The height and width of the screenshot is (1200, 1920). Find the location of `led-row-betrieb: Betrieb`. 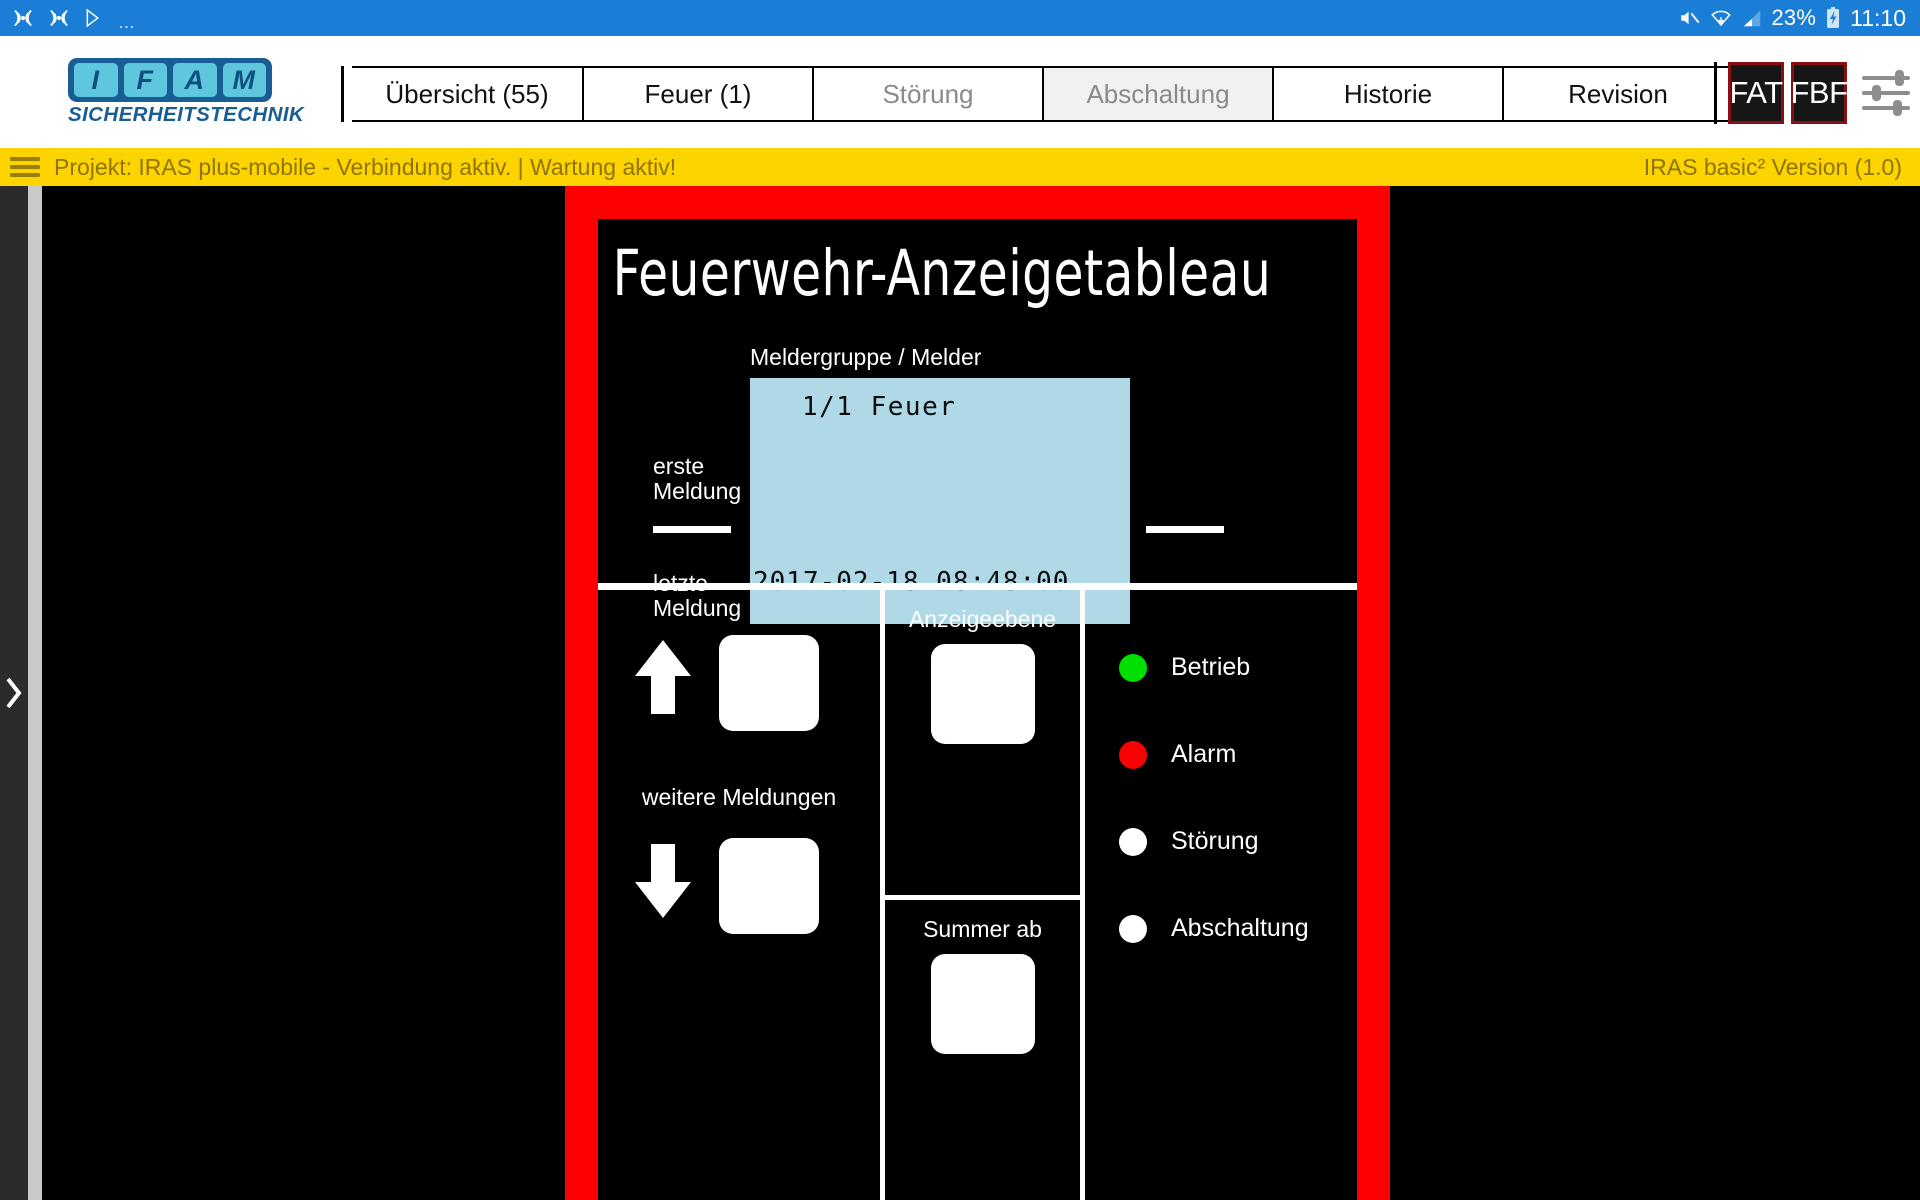

led-row-betrieb: Betrieb is located at coordinates (1214, 667).